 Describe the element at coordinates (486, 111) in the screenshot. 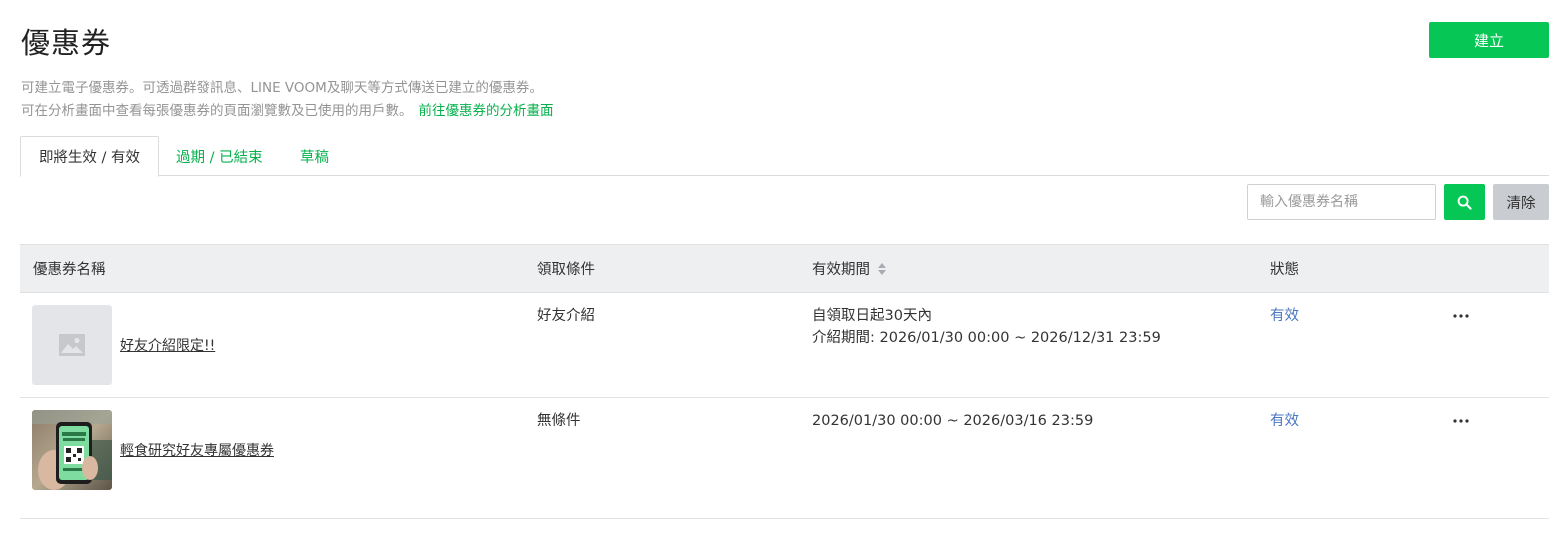

I see `analytics-link: 前往優惠券的分析畫面` at that location.